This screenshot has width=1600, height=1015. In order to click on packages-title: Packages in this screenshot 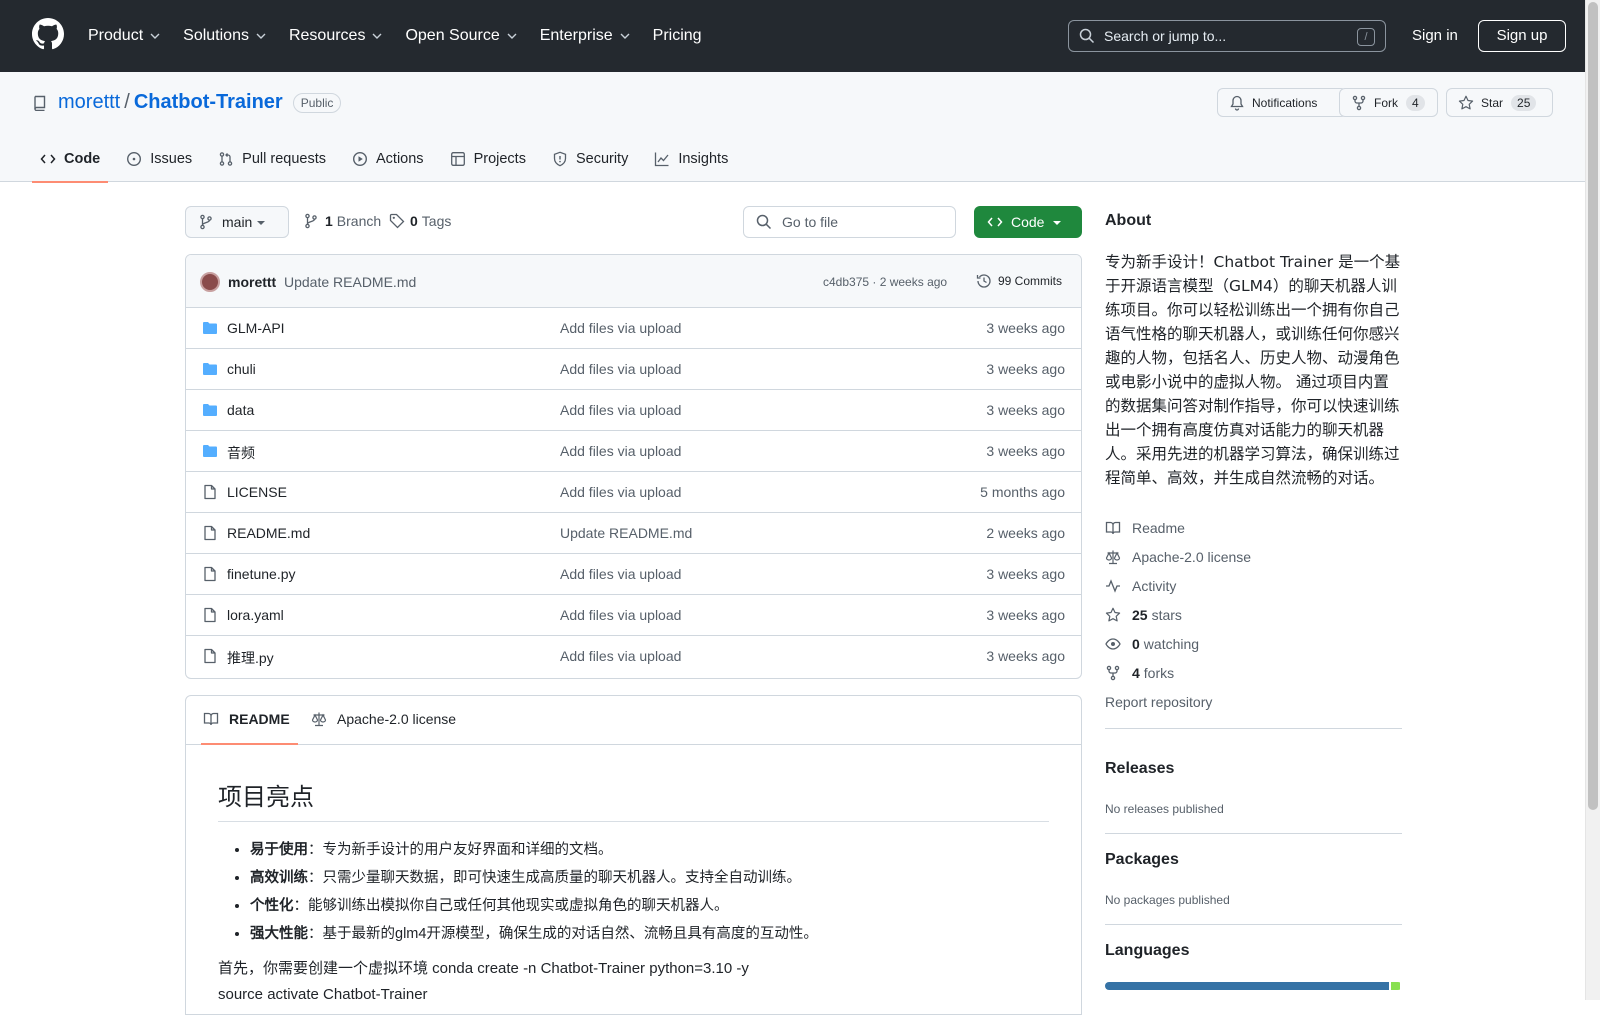, I will do `click(1142, 860)`.